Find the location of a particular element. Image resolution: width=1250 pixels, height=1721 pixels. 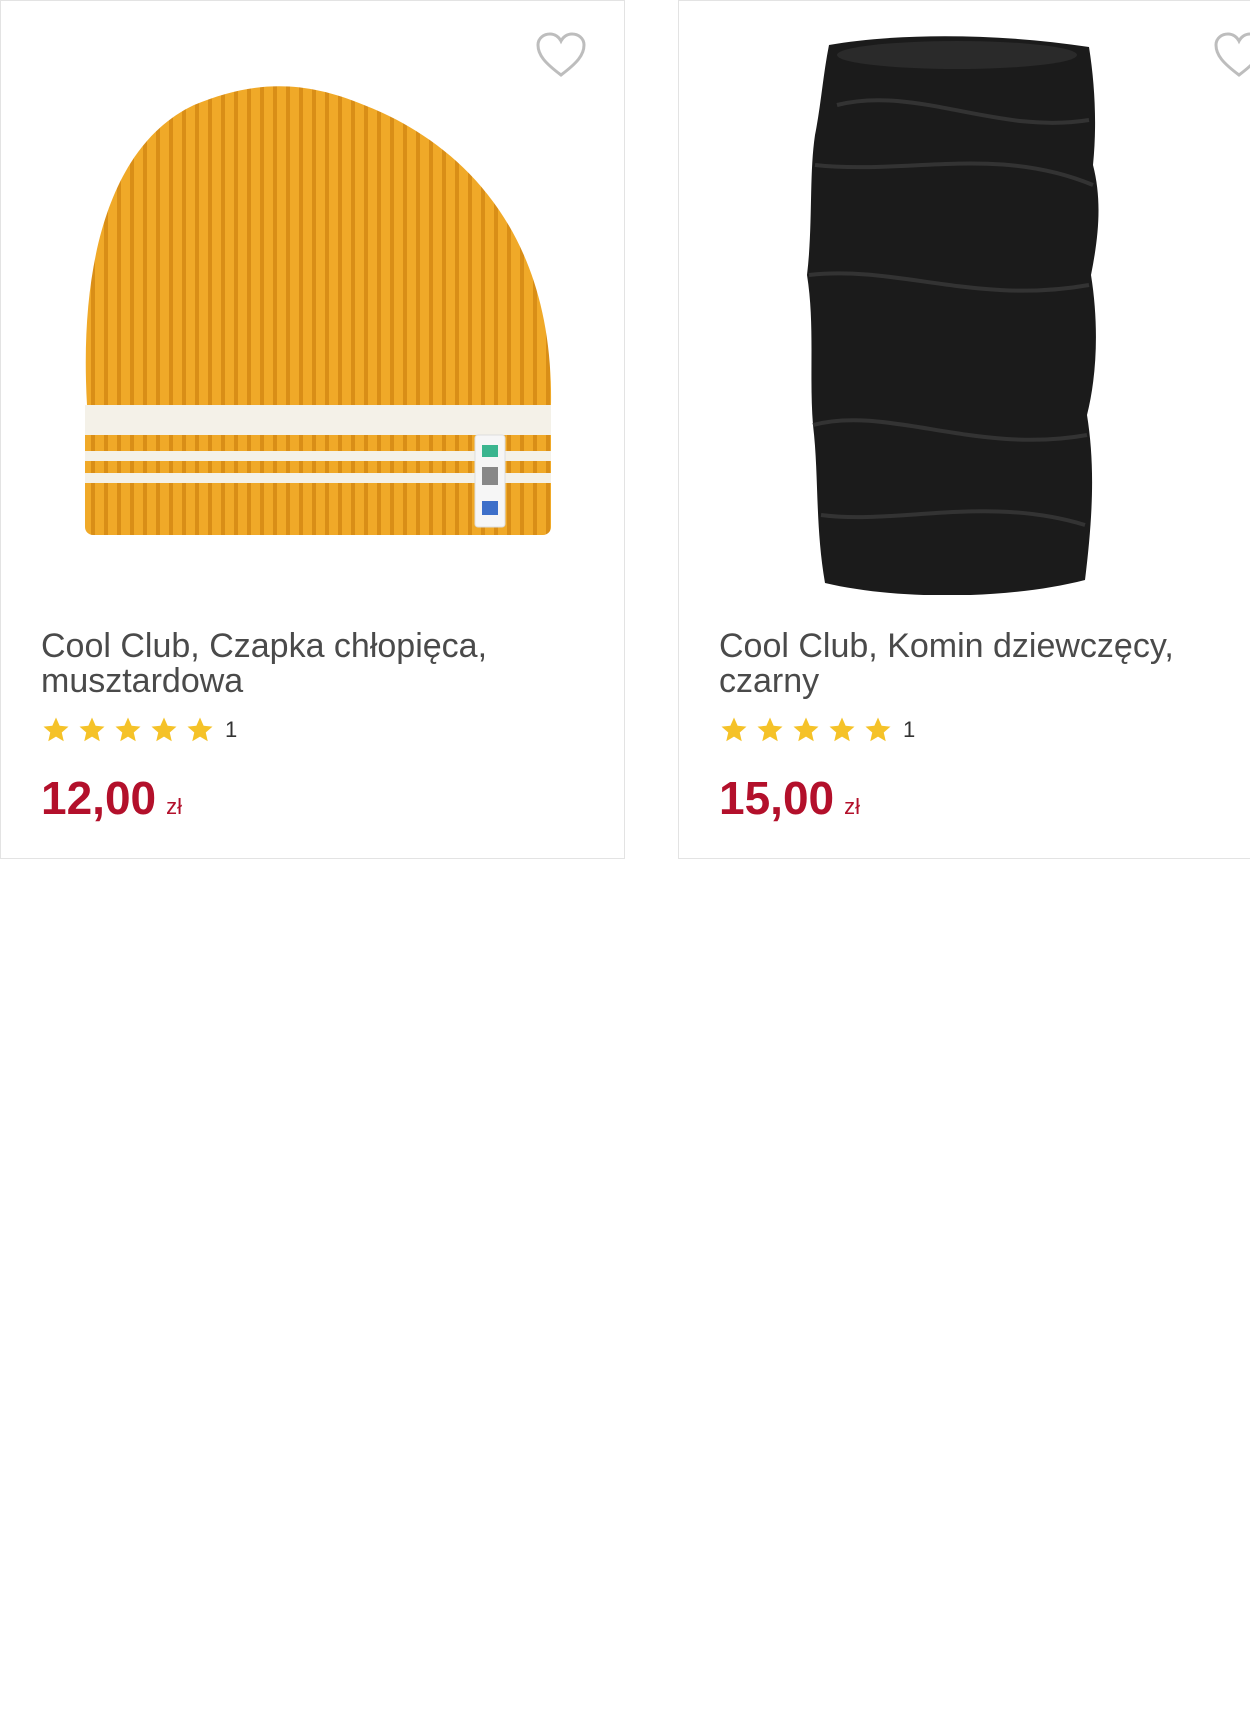

mustard-knit-beanie-image is located at coordinates (314, 310).